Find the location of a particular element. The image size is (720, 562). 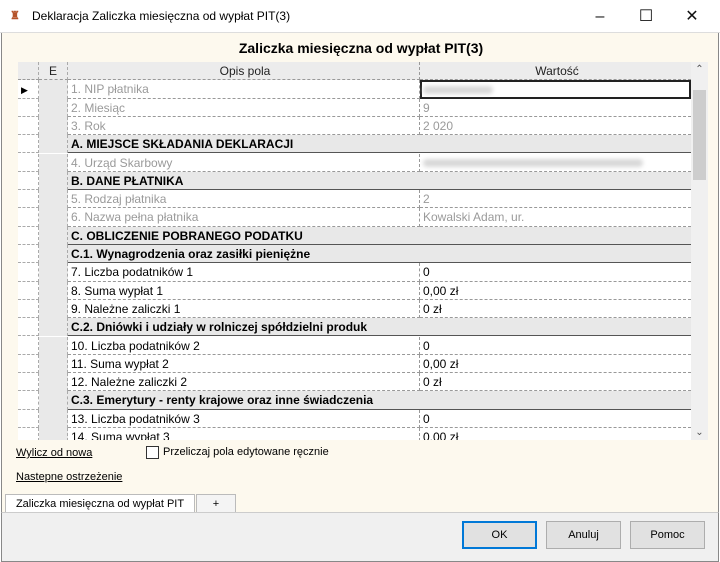

indicator-header is located at coordinates (28, 71).